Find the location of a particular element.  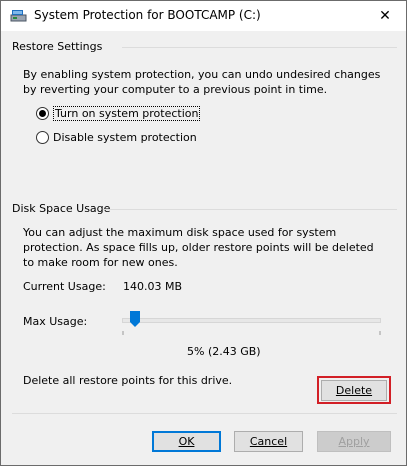

disk-space-label: Disk Space Usage is located at coordinates (61, 208).